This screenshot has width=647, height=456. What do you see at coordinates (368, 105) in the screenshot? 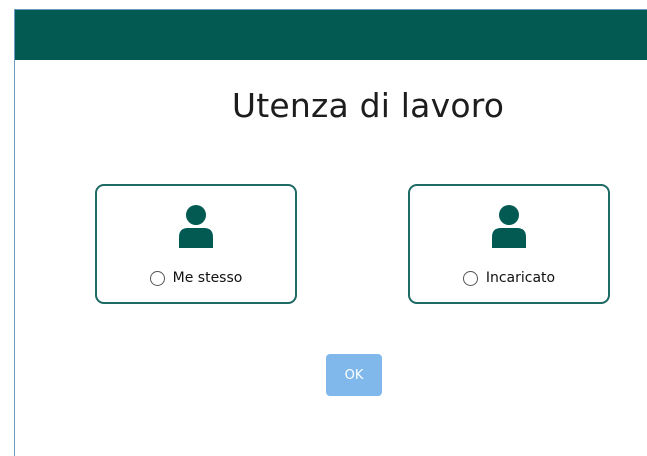
I see `modal-title: Utenza di lavoro` at bounding box center [368, 105].